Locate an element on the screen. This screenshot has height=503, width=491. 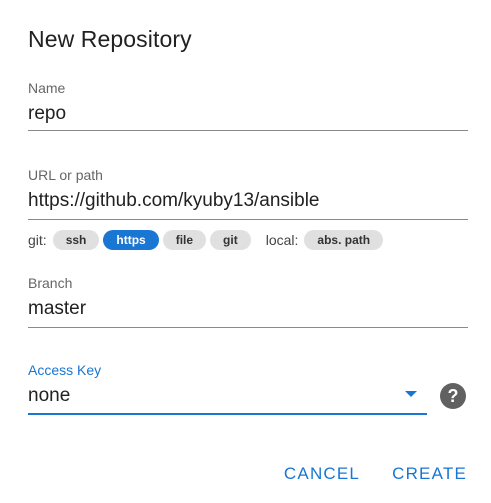
protocol-chips-row: git: ssh https file git local: abs. path is located at coordinates (207, 240).